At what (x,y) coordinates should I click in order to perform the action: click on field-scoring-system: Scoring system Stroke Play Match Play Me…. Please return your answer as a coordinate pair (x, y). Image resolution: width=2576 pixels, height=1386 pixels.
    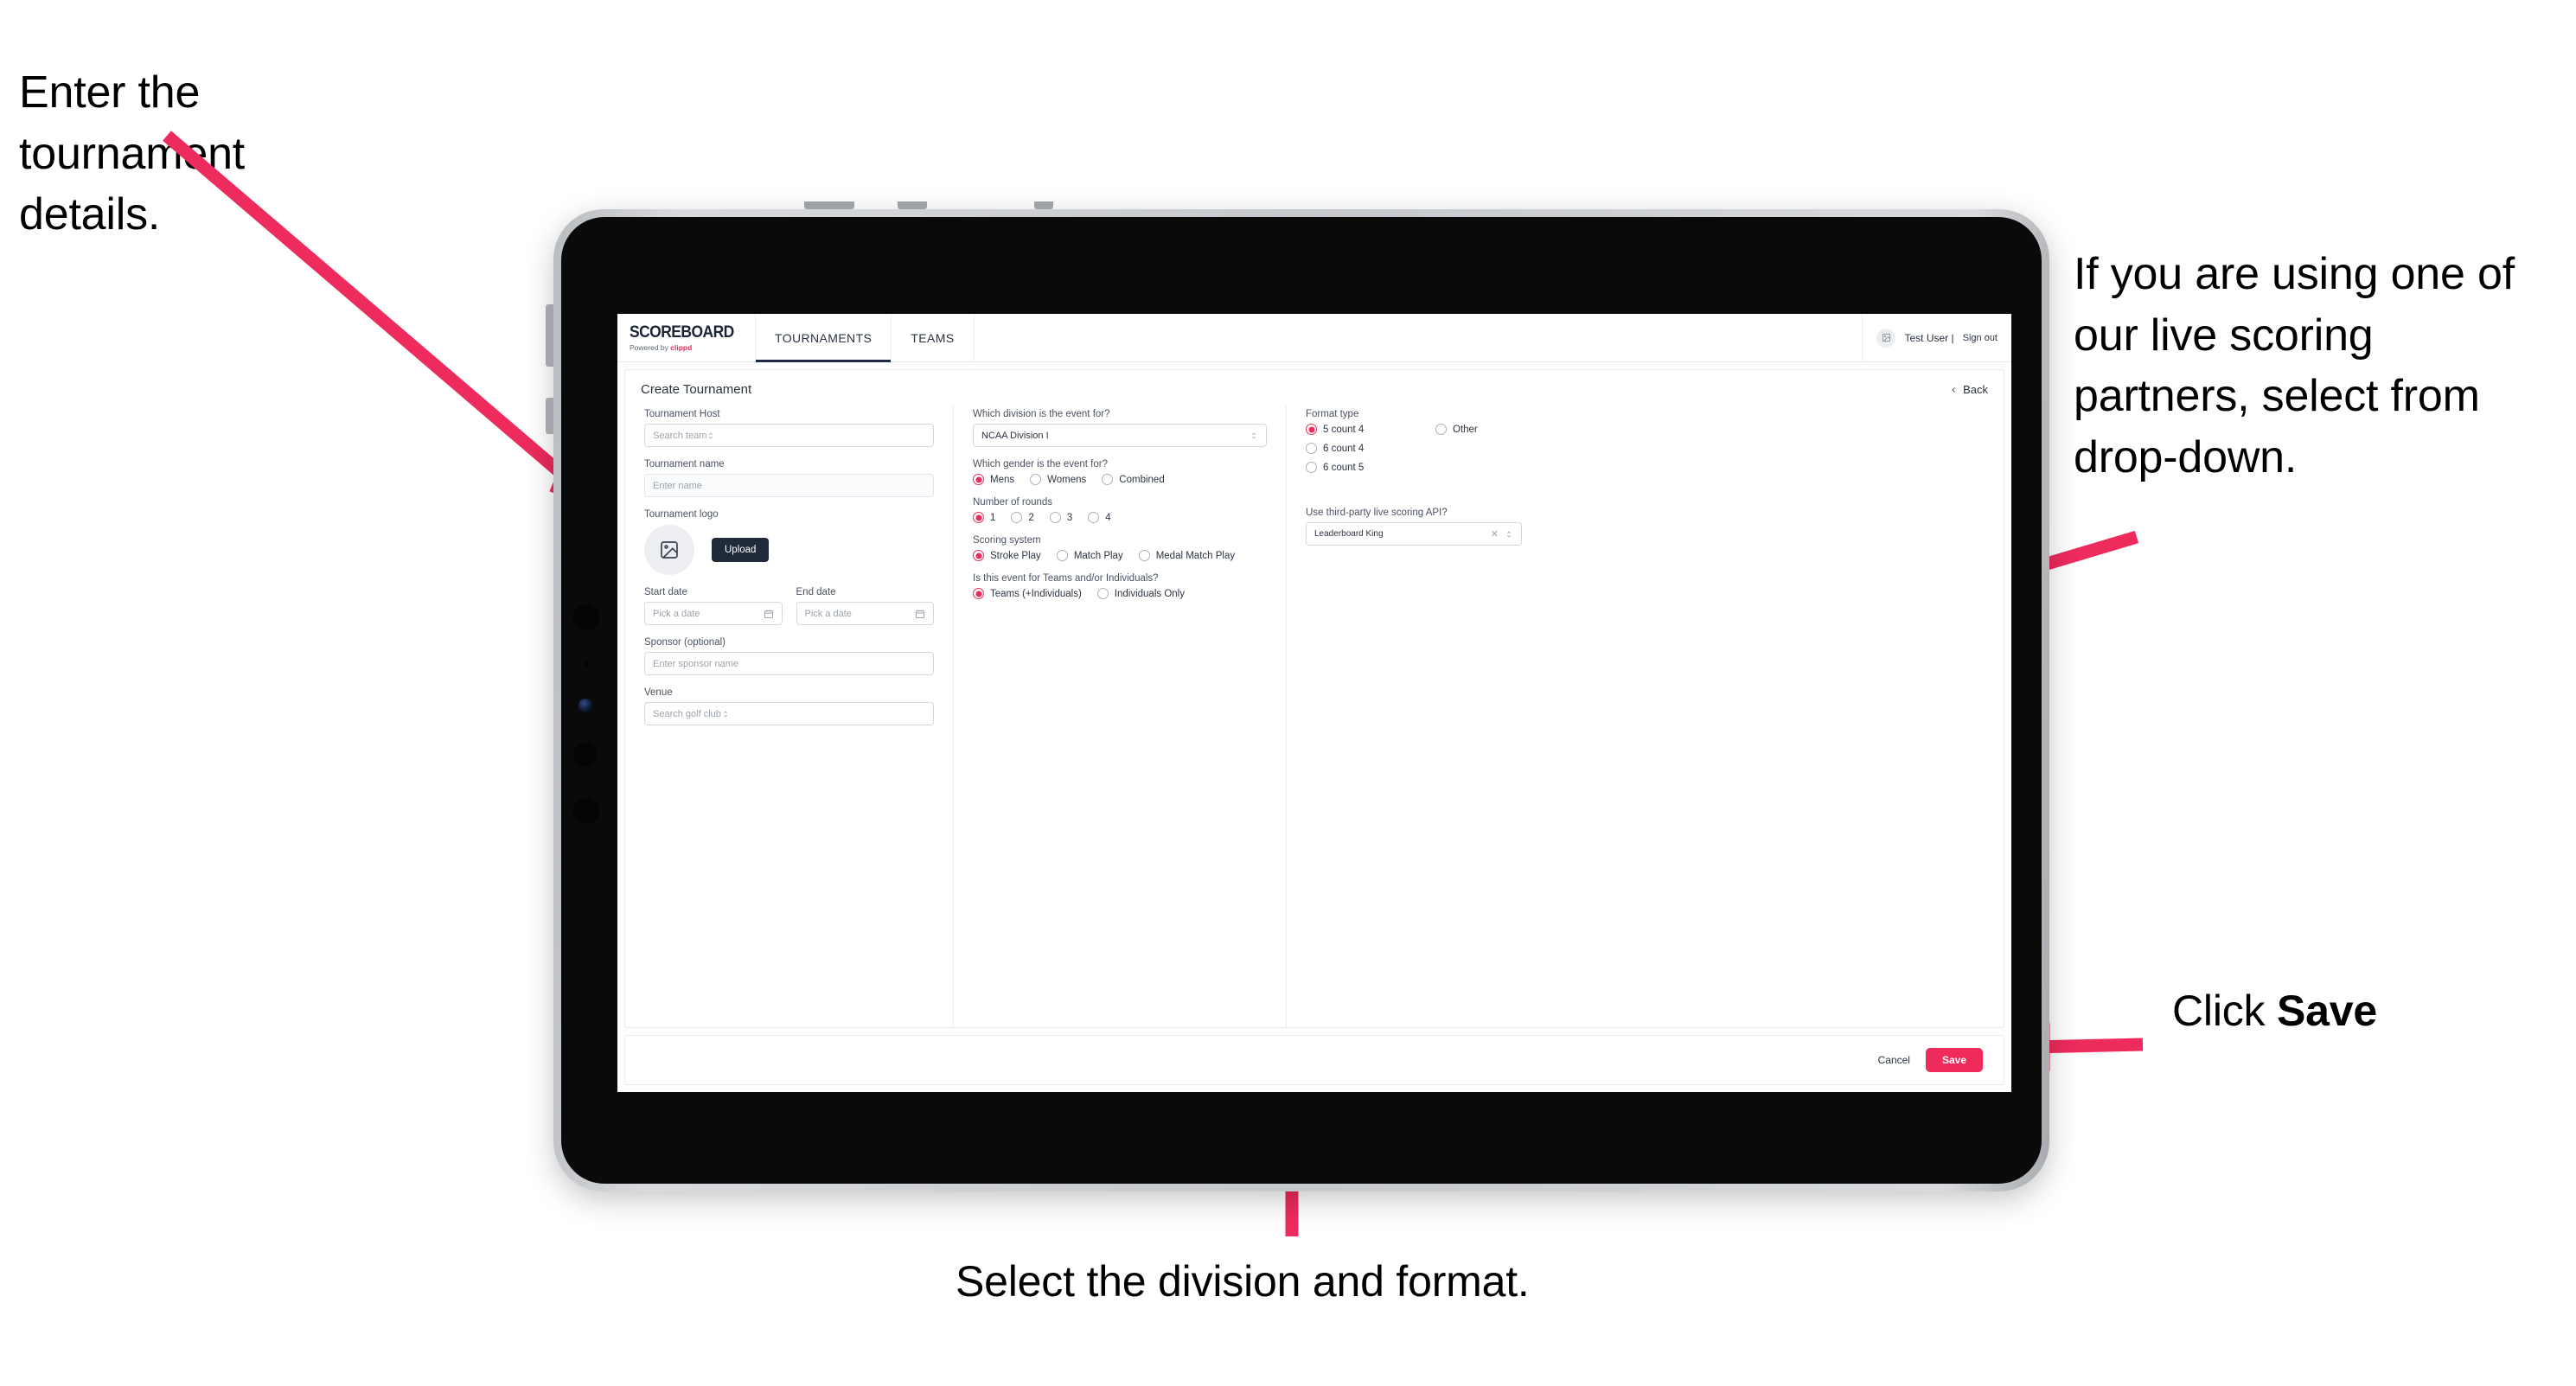
    Looking at the image, I should click on (1120, 548).